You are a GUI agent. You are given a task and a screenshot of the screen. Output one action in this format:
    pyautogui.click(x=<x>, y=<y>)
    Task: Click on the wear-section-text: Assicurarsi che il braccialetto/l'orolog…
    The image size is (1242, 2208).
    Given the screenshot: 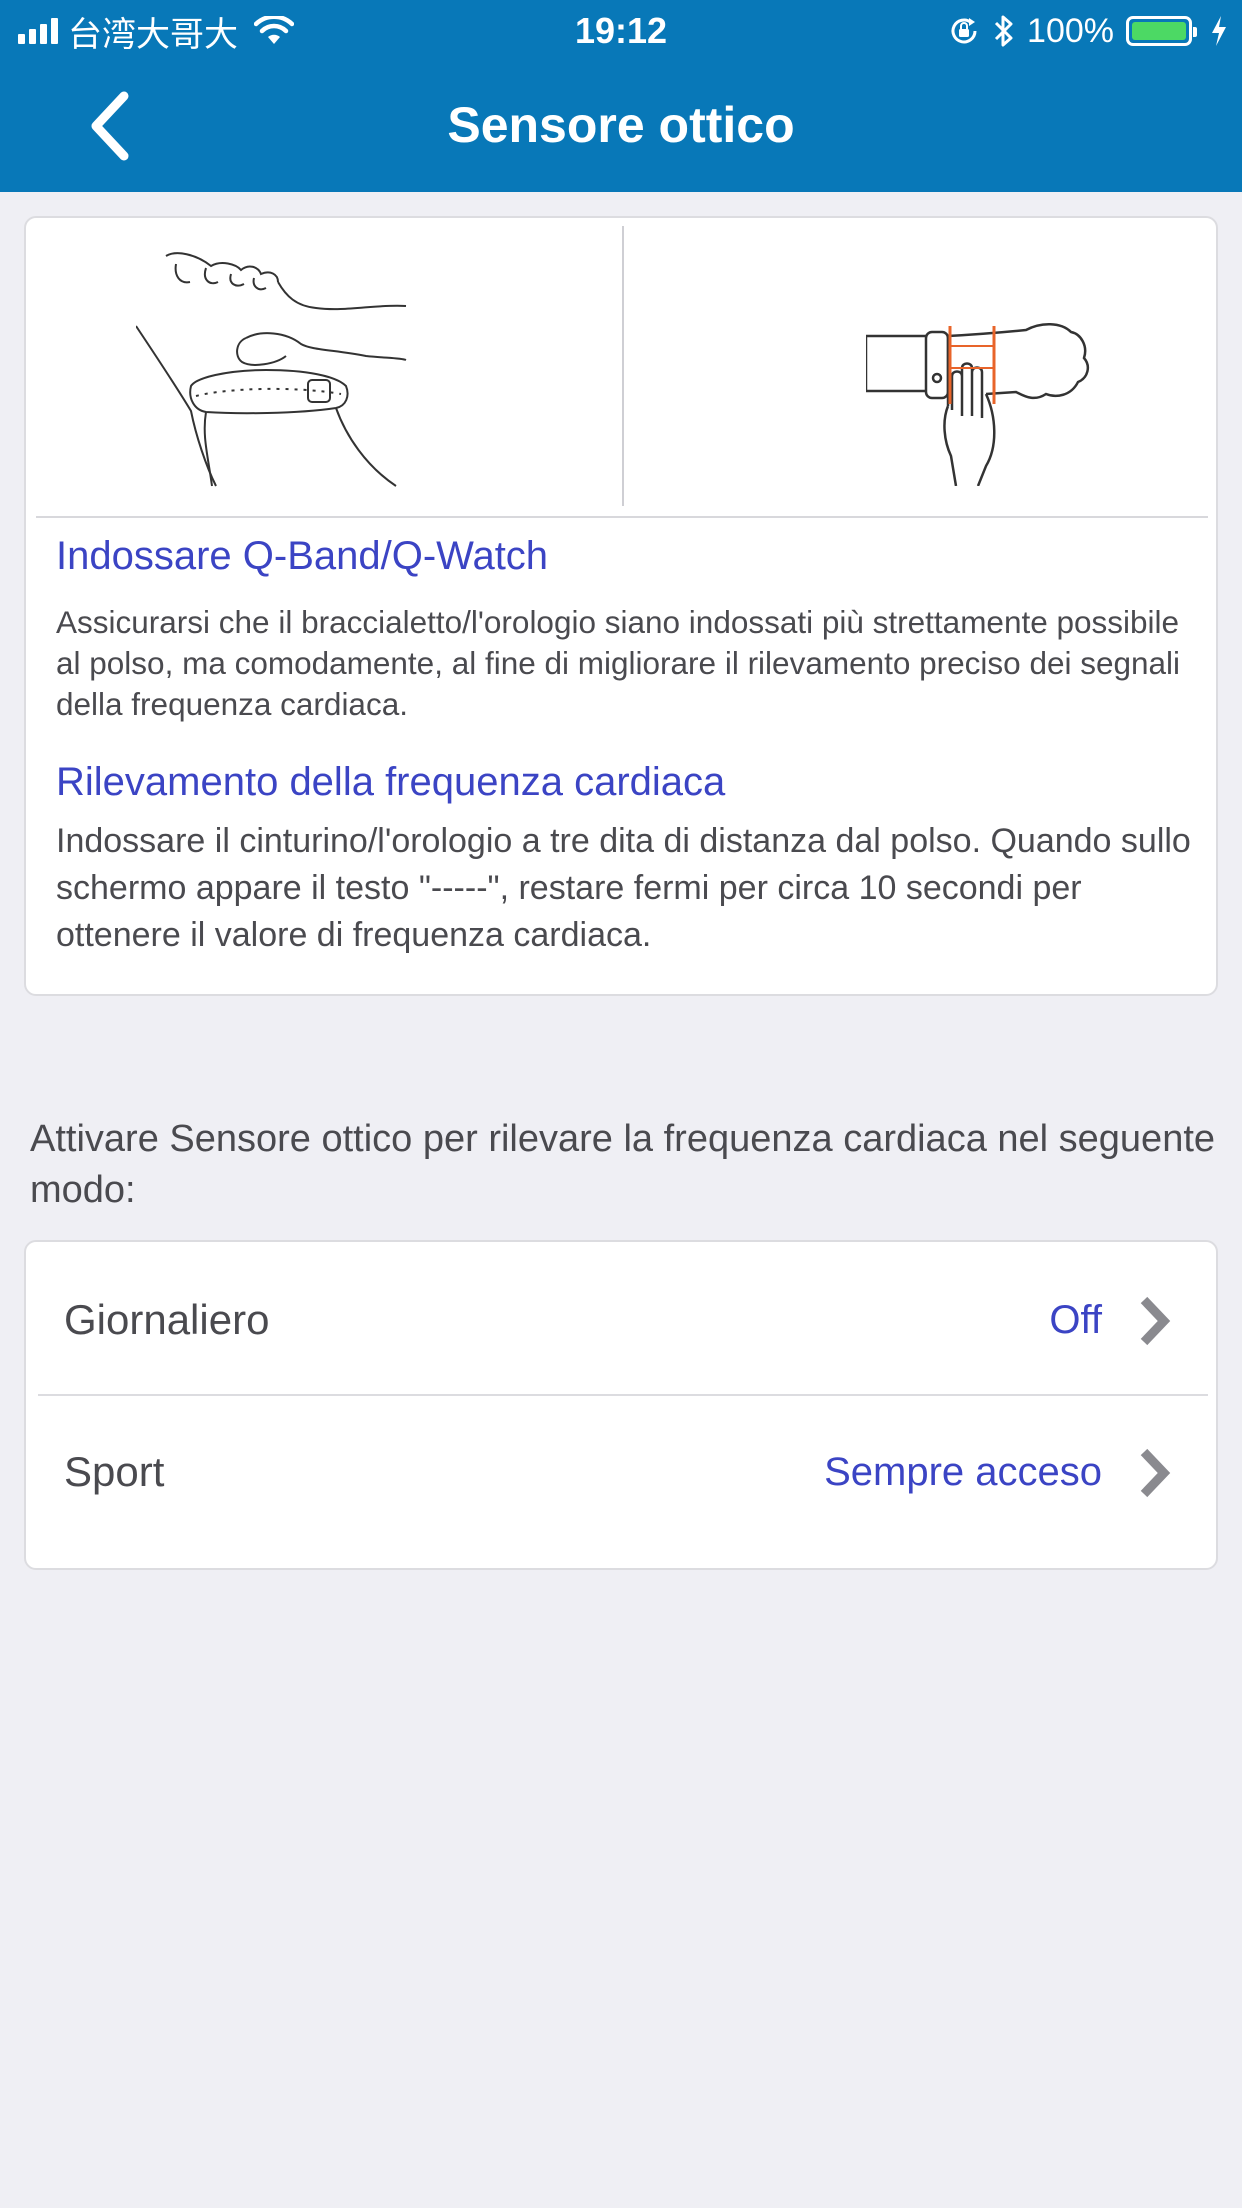 What is the action you would take?
    pyautogui.click(x=618, y=663)
    